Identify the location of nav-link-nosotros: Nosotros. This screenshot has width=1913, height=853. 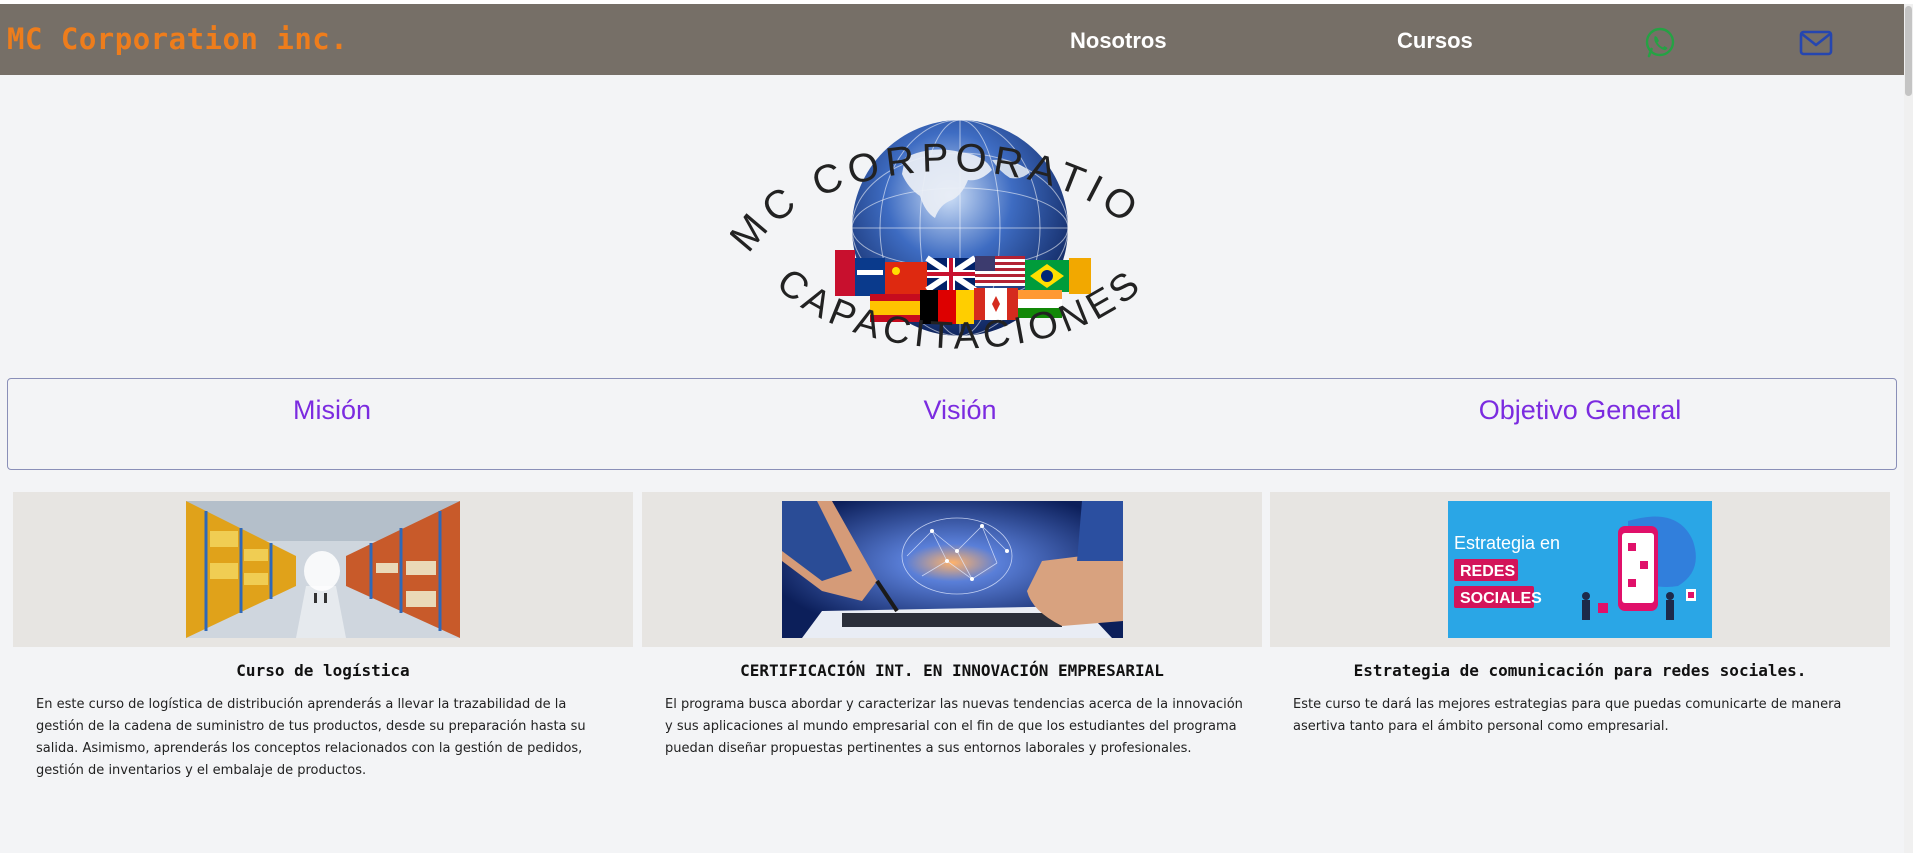
(1118, 41).